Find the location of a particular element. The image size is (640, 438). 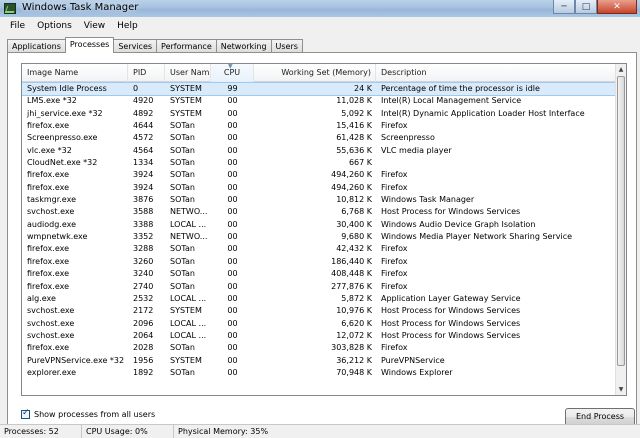

process-row: CloudNet.exe *32 1334 SOTan 00 667 K is located at coordinates (319, 163).